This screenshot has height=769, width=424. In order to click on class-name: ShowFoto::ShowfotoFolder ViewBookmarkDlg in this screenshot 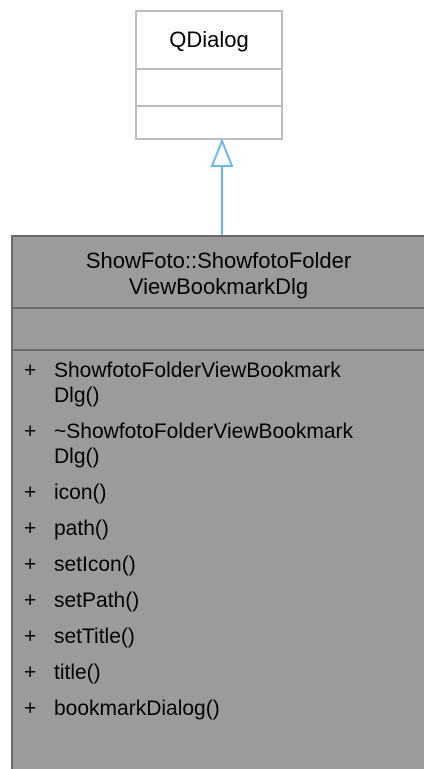, I will do `click(218, 272)`.